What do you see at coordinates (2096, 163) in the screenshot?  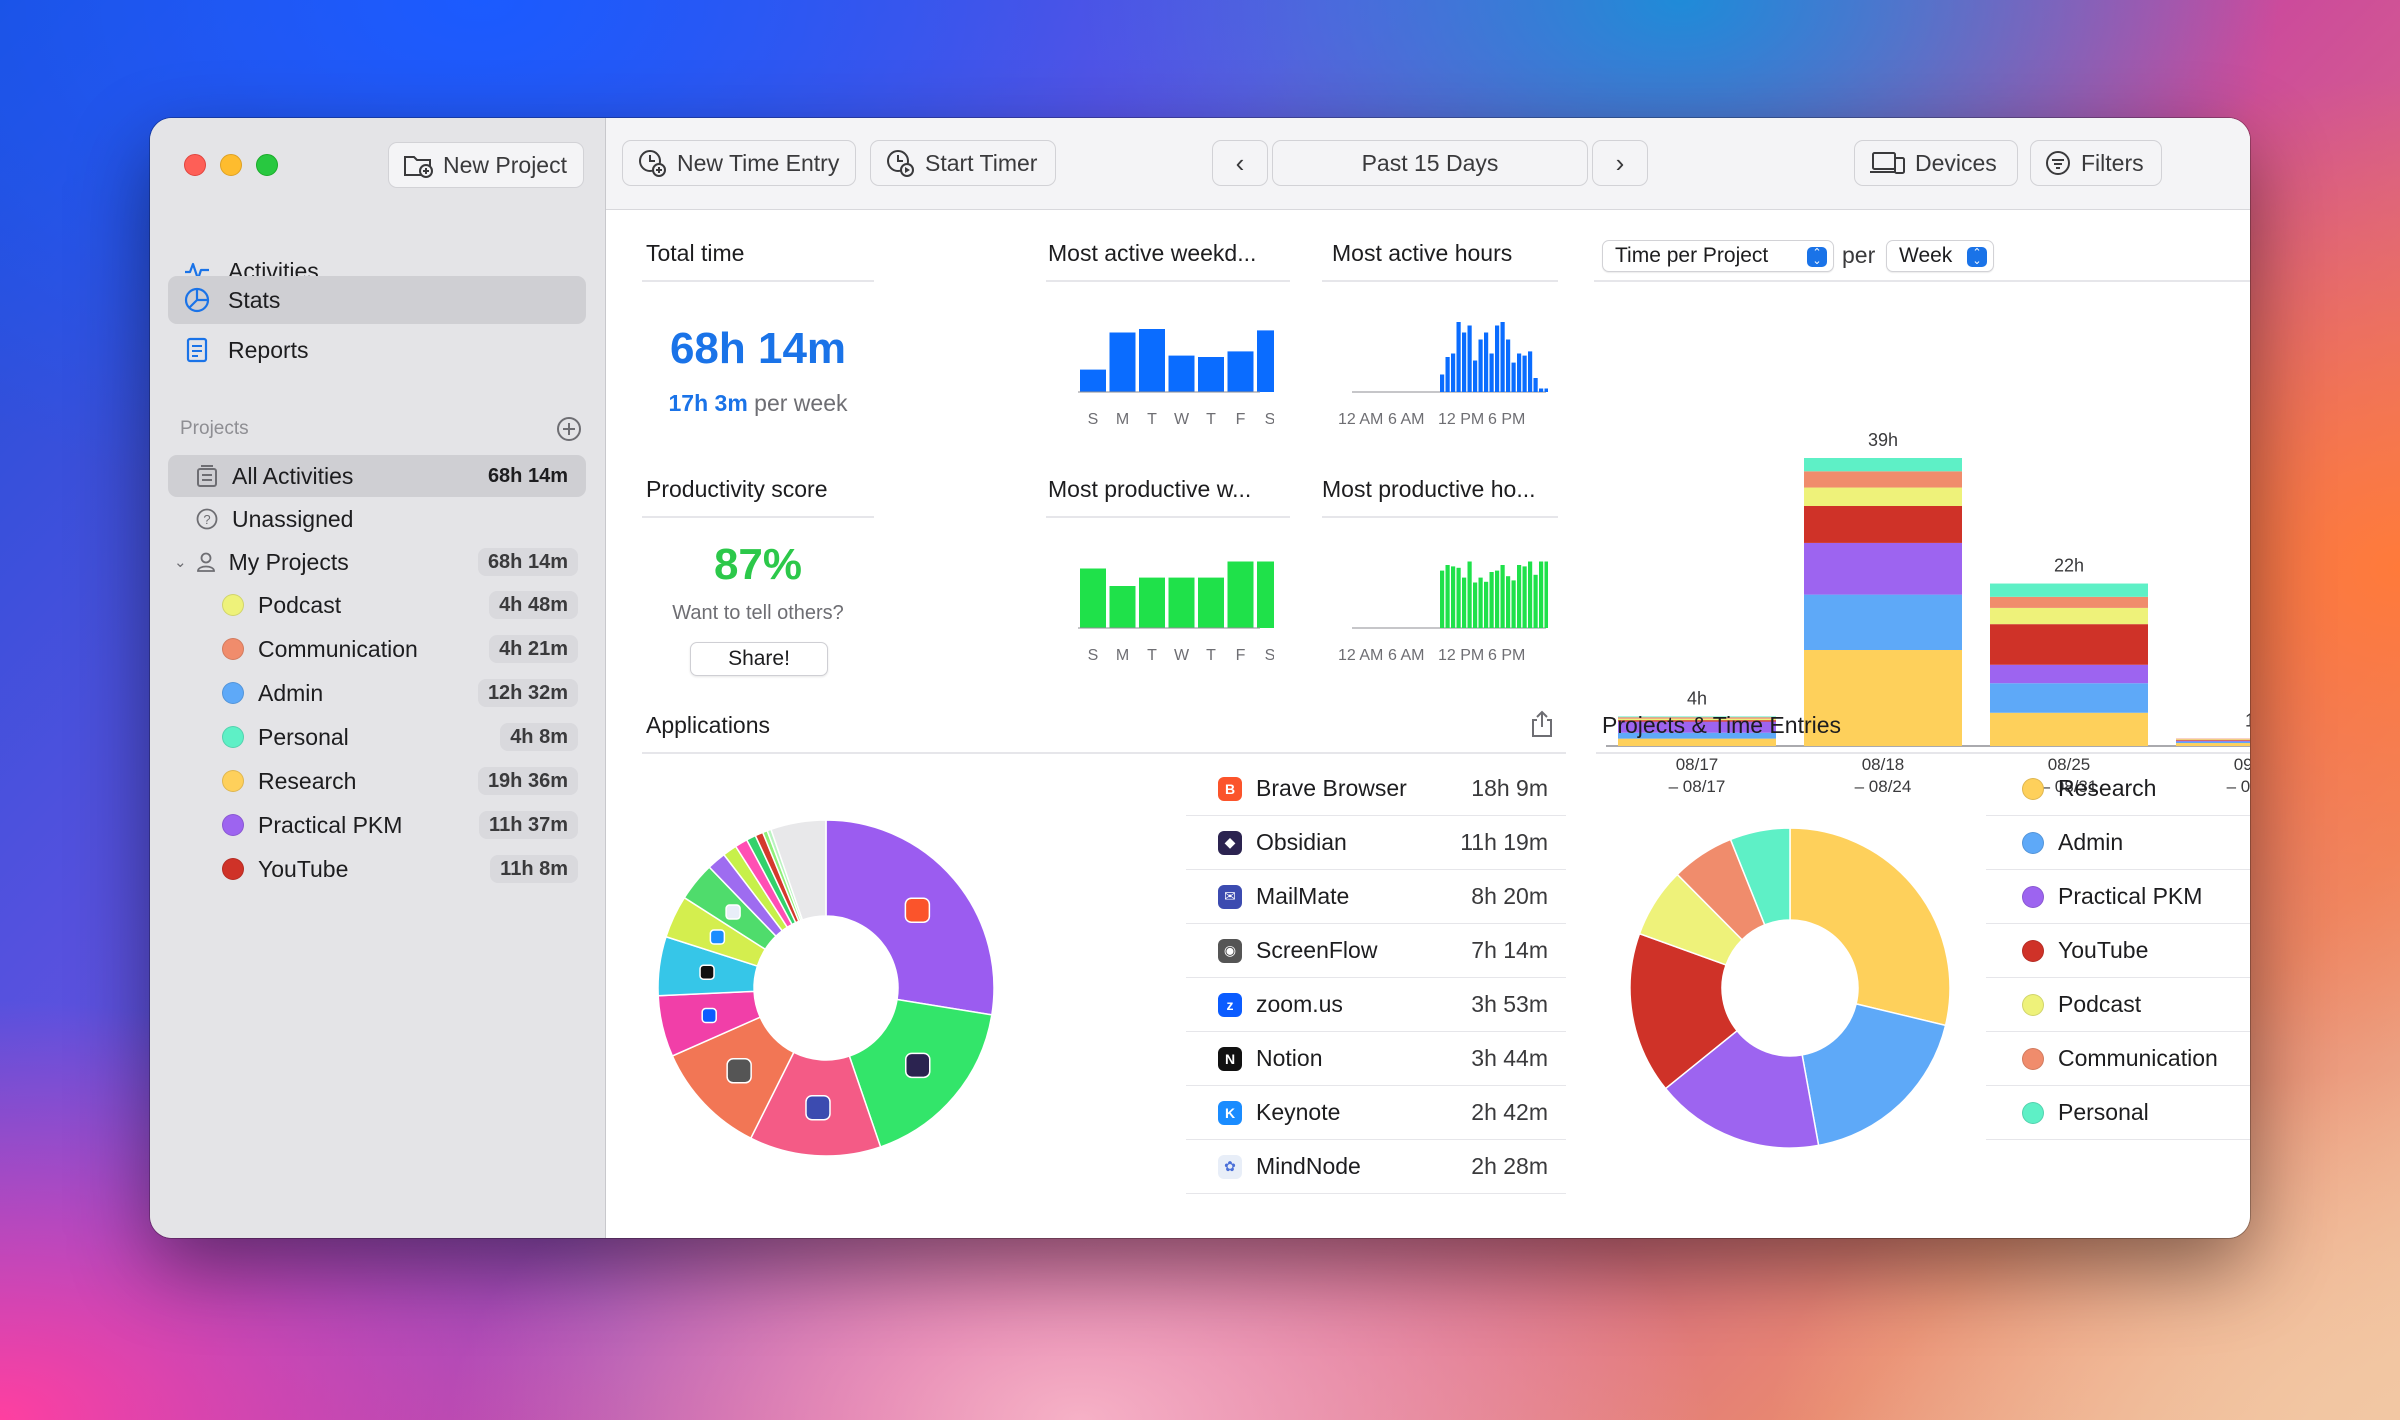 I see `filters-button: Filters` at bounding box center [2096, 163].